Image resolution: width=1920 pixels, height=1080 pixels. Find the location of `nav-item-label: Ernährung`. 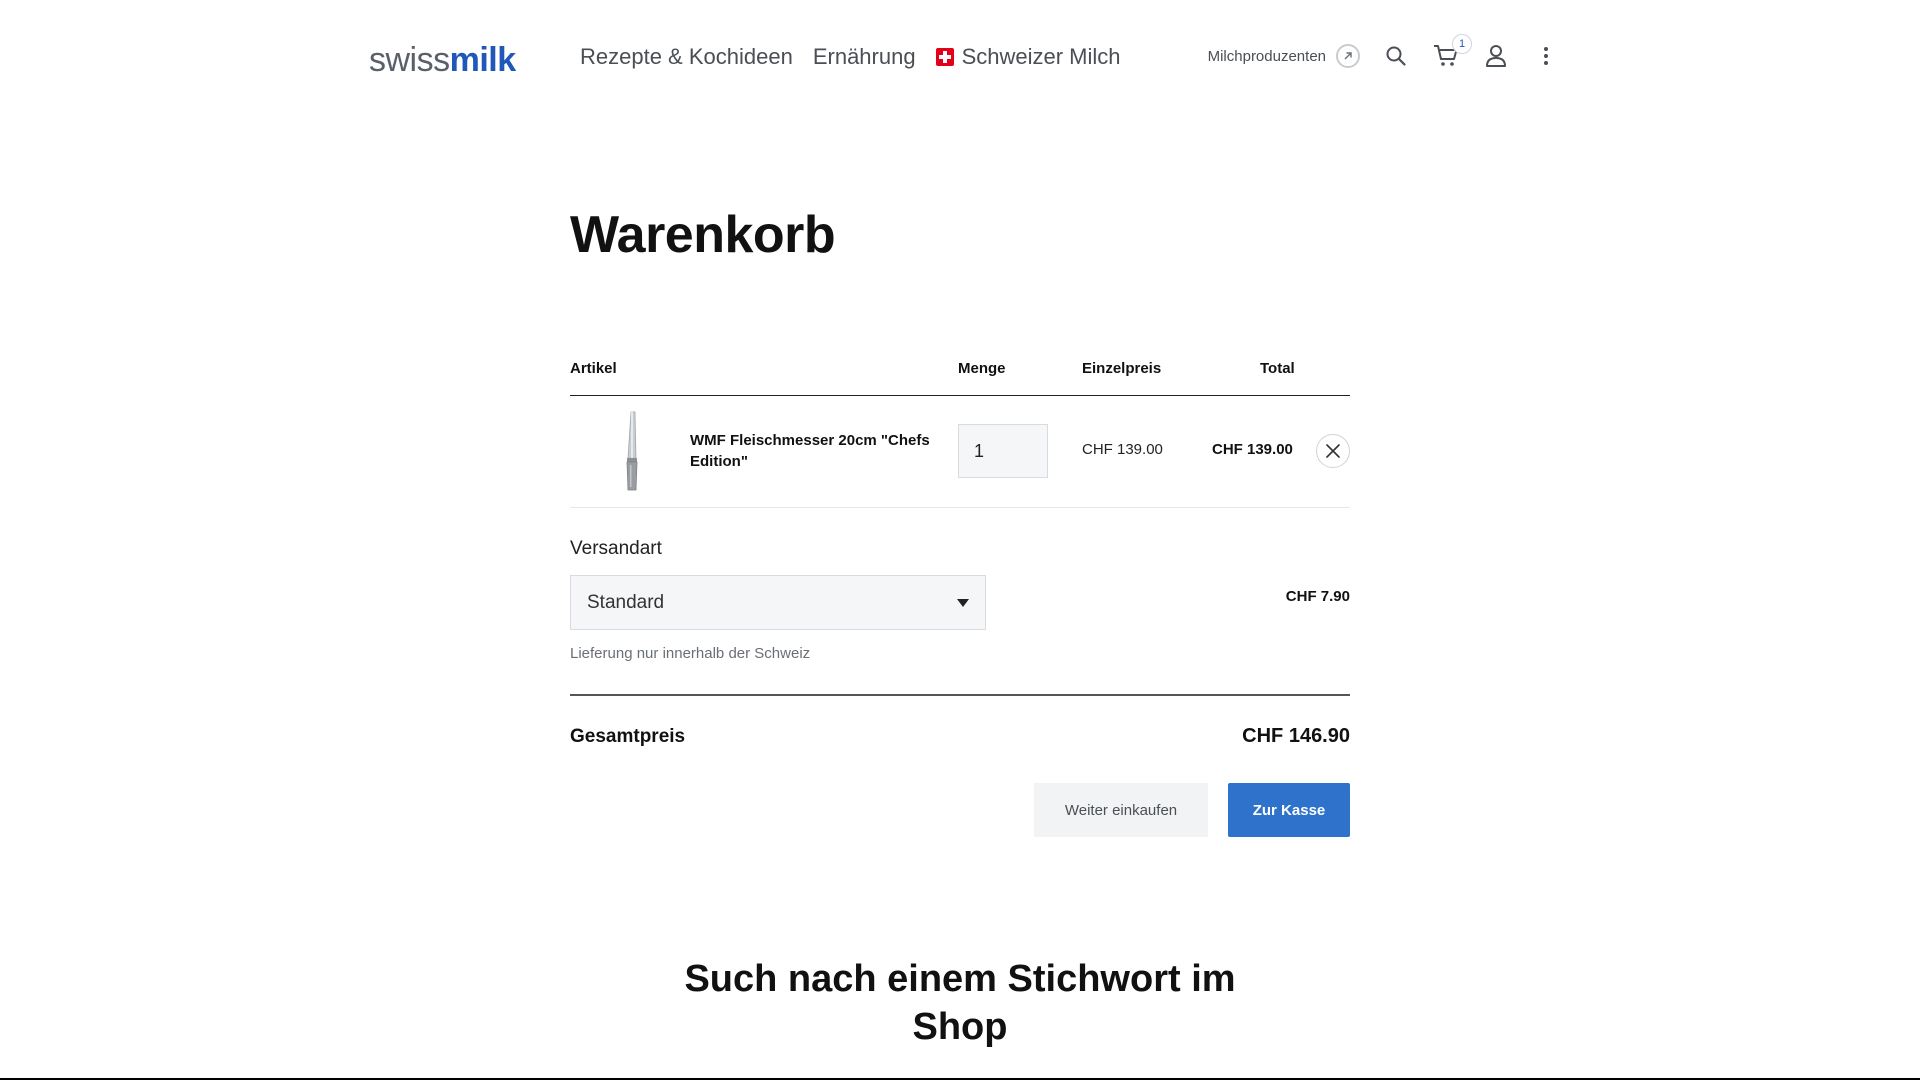

nav-item-label: Ernährung is located at coordinates (864, 56).